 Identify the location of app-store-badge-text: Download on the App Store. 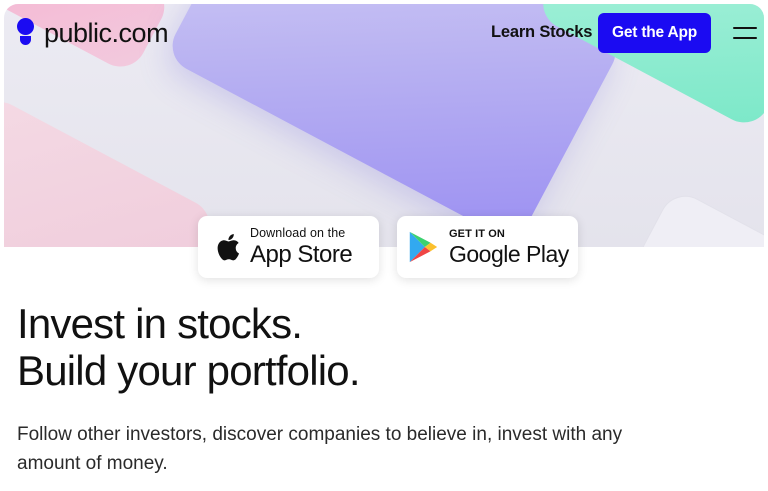
(301, 247).